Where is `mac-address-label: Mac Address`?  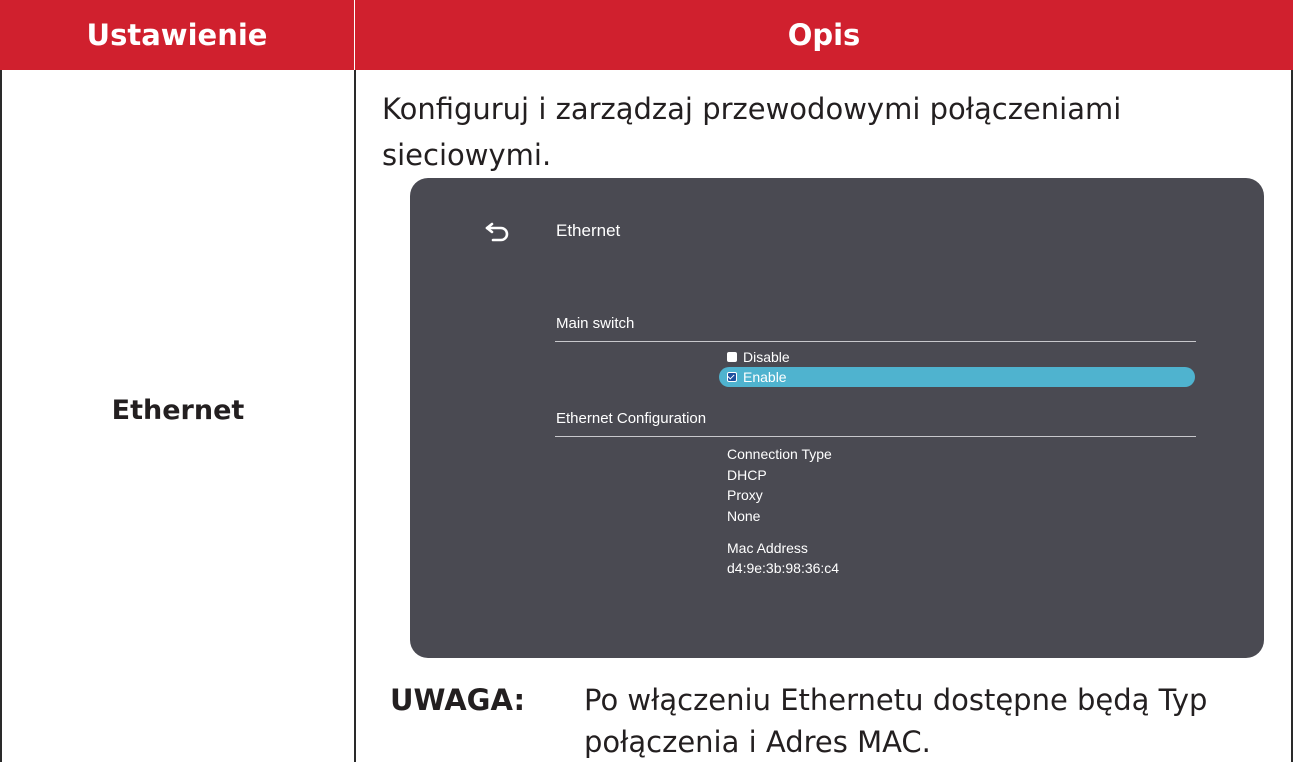 mac-address-label: Mac Address is located at coordinates (767, 548).